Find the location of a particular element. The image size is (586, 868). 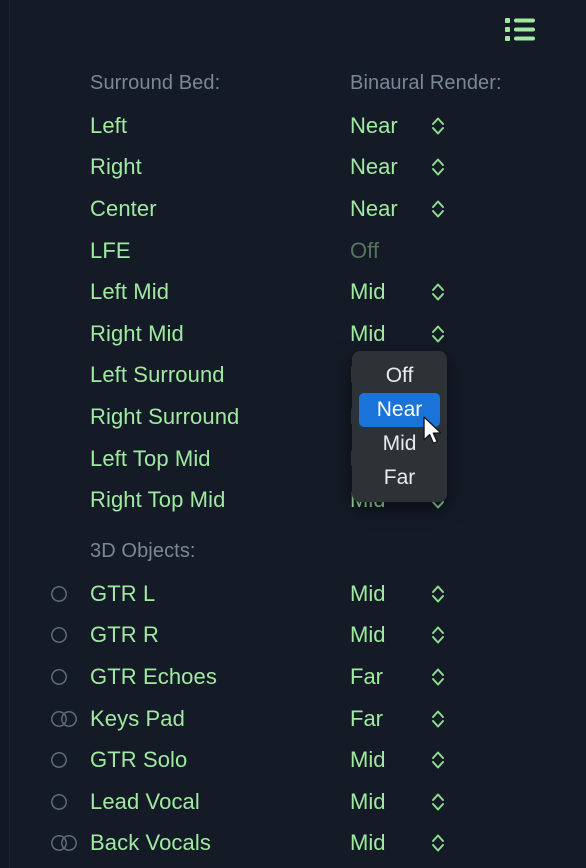

render-value: Off is located at coordinates (364, 250).